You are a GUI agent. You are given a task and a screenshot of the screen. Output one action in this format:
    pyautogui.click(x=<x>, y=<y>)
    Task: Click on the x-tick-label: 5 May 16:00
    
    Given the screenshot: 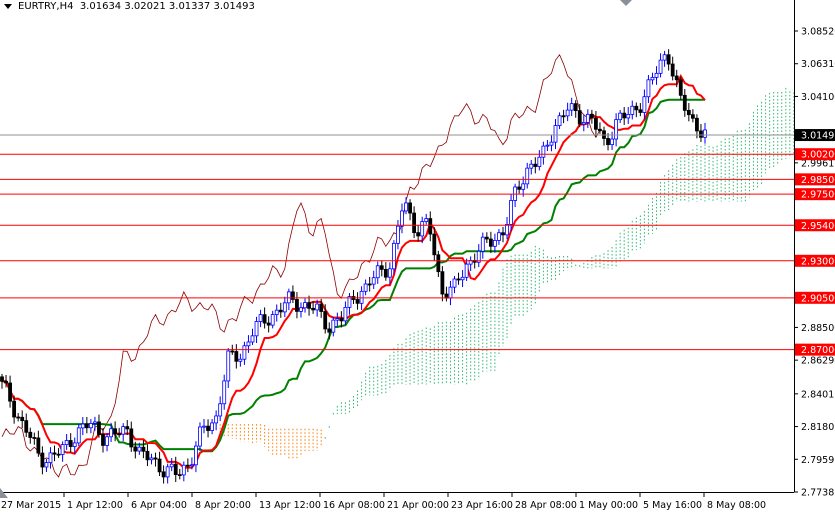 What is the action you would take?
    pyautogui.click(x=672, y=505)
    